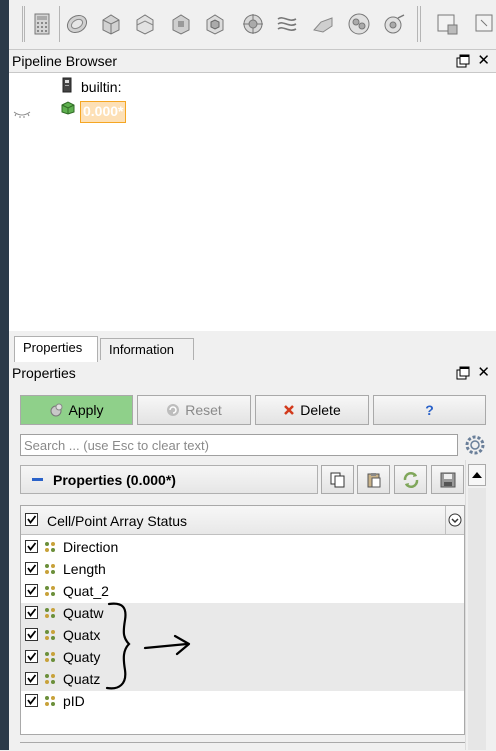 The image size is (496, 751). I want to click on extract-level-icon, so click(395, 24).